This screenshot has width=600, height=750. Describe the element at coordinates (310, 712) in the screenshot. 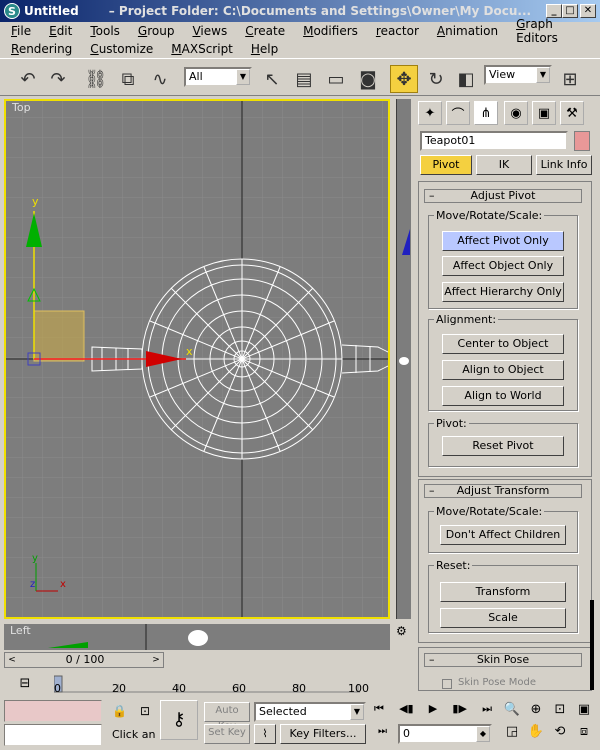

I see `key-mode-dropdown: Selected ▼` at that location.